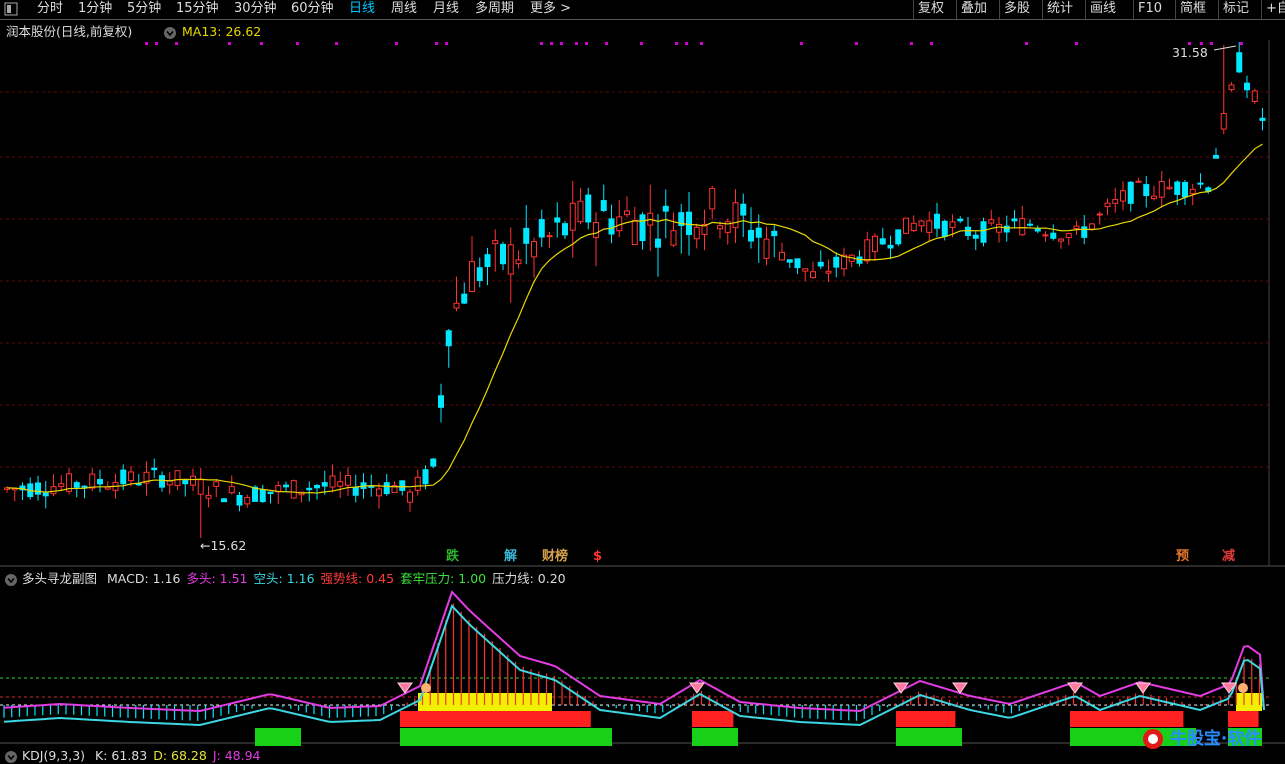 This screenshot has height=764, width=1285. I want to click on event-marker: 预, so click(1182, 557).